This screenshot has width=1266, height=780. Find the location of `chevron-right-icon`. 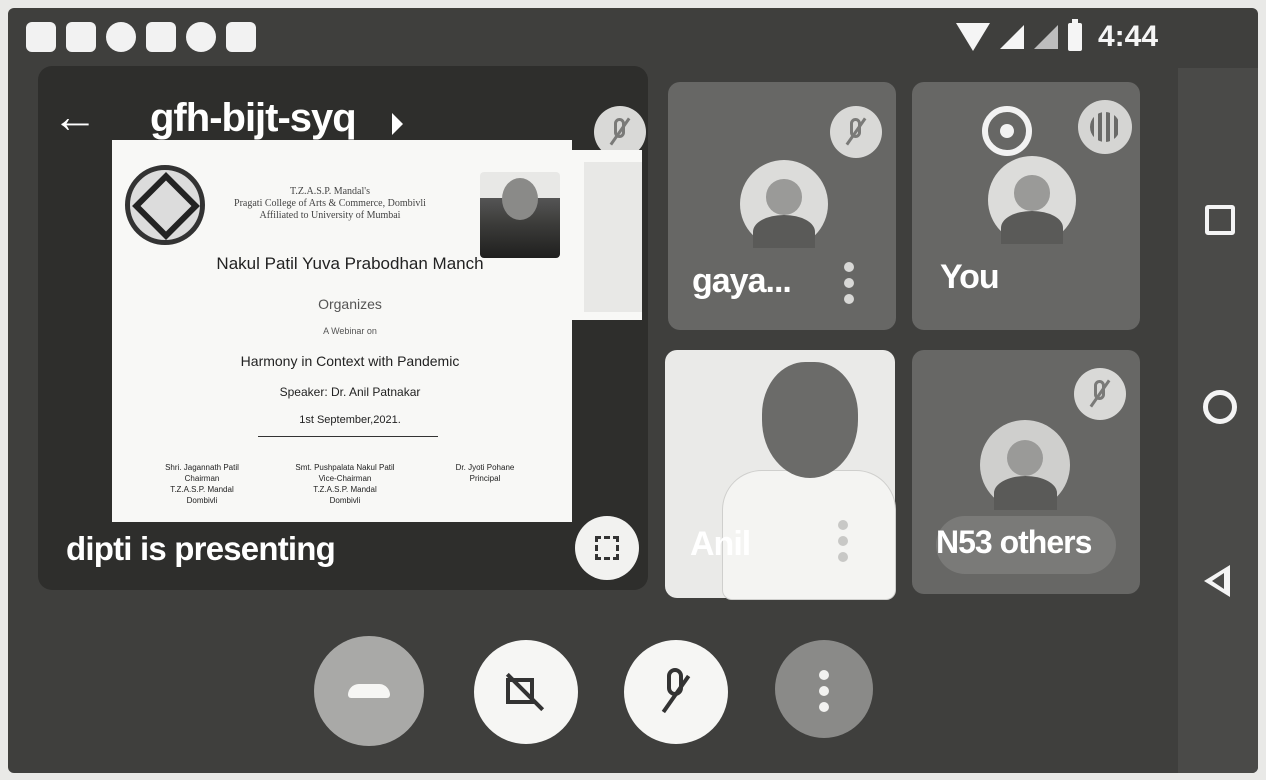

chevron-right-icon is located at coordinates (397, 124).